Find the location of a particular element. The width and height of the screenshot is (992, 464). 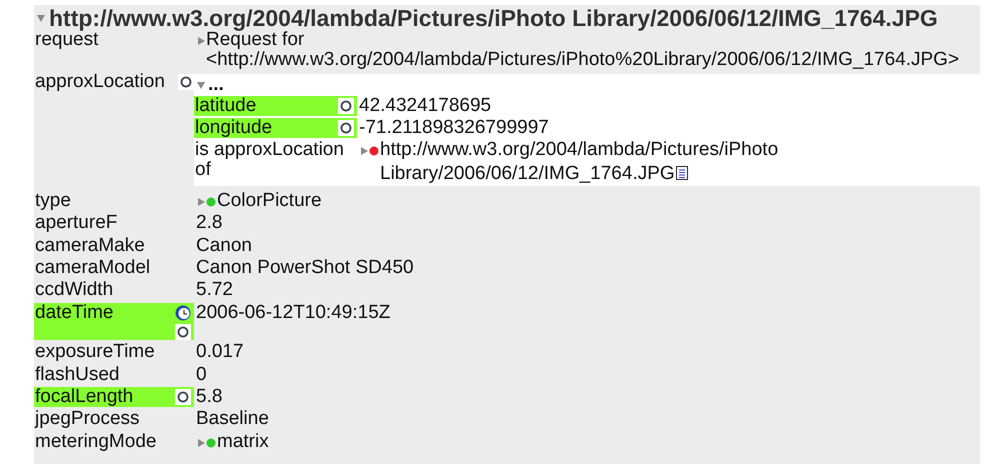

property-value: Baseline is located at coordinates (232, 419).